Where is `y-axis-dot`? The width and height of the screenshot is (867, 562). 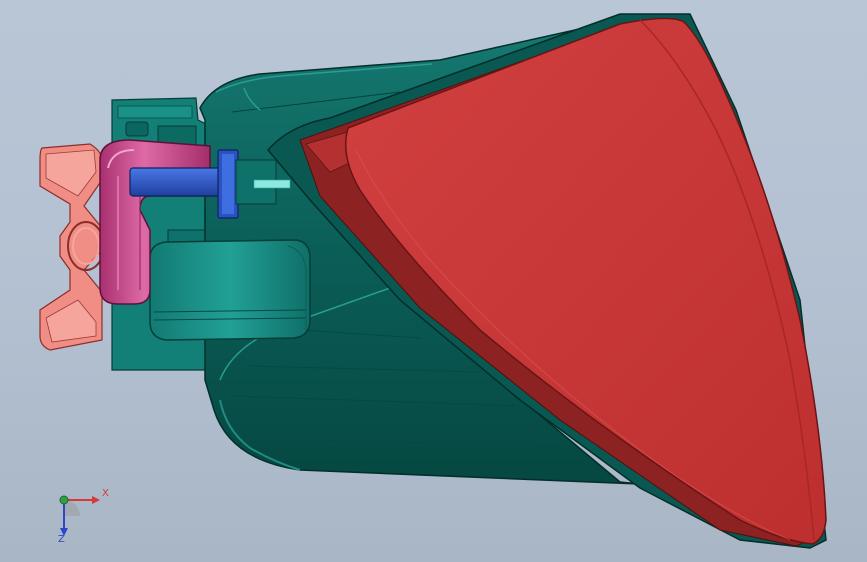
y-axis-dot is located at coordinates (64, 500).